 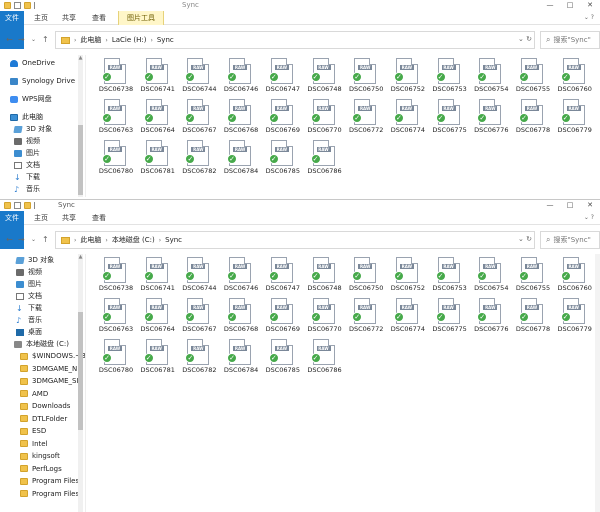 I want to click on breadcrumb-drive: LaCie (H:), so click(x=129, y=40).